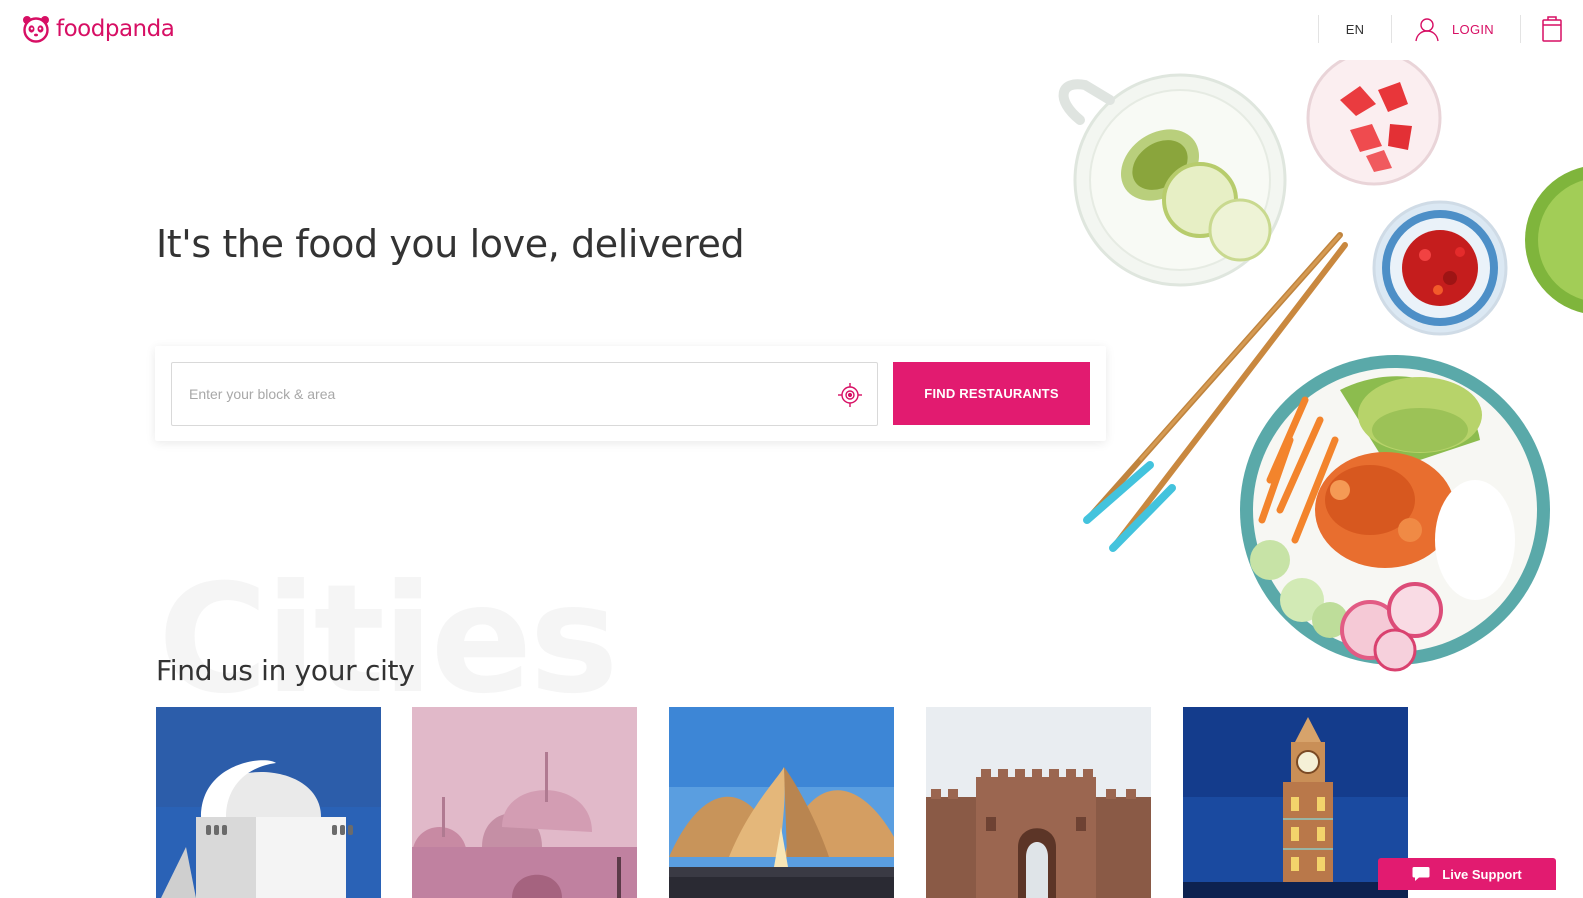 The height and width of the screenshot is (898, 1583). I want to click on cart-icon, so click(1552, 29).